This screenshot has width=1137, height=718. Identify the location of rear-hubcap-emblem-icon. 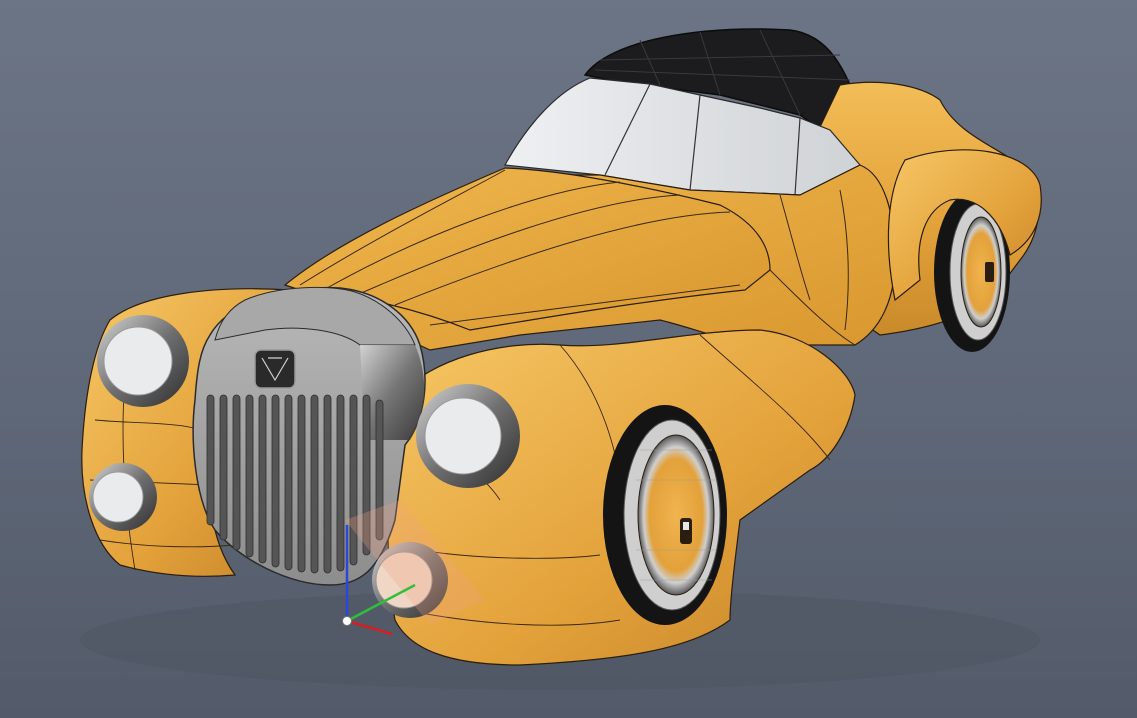
(989, 272).